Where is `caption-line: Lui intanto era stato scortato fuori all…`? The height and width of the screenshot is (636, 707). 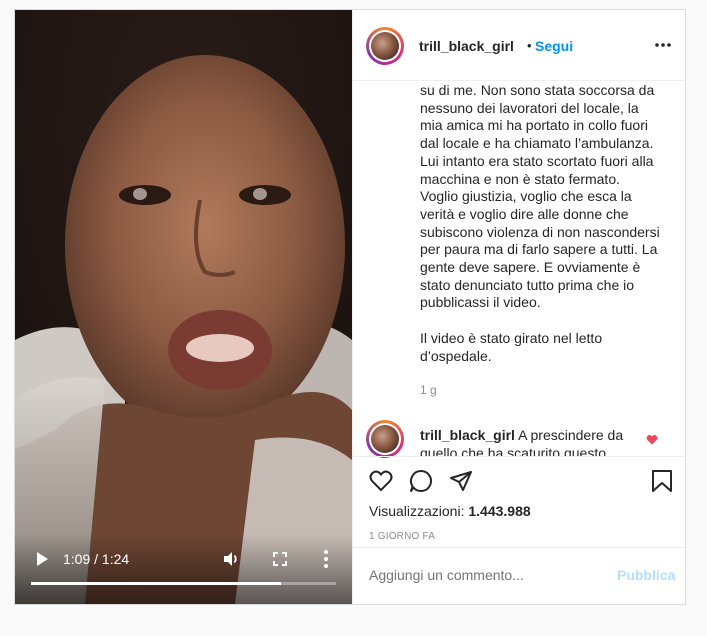
caption-line: Lui intanto era stato scortato fuori all… is located at coordinates (537, 160).